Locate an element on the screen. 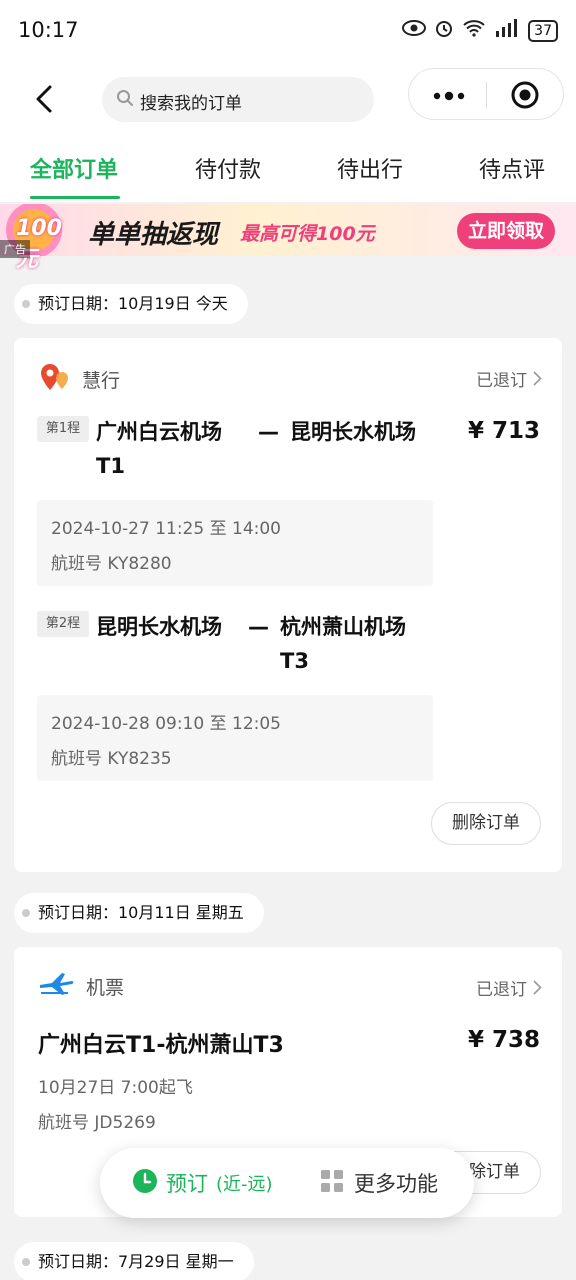 The width and height of the screenshot is (576, 1280). more-dots-icon is located at coordinates (449, 96).